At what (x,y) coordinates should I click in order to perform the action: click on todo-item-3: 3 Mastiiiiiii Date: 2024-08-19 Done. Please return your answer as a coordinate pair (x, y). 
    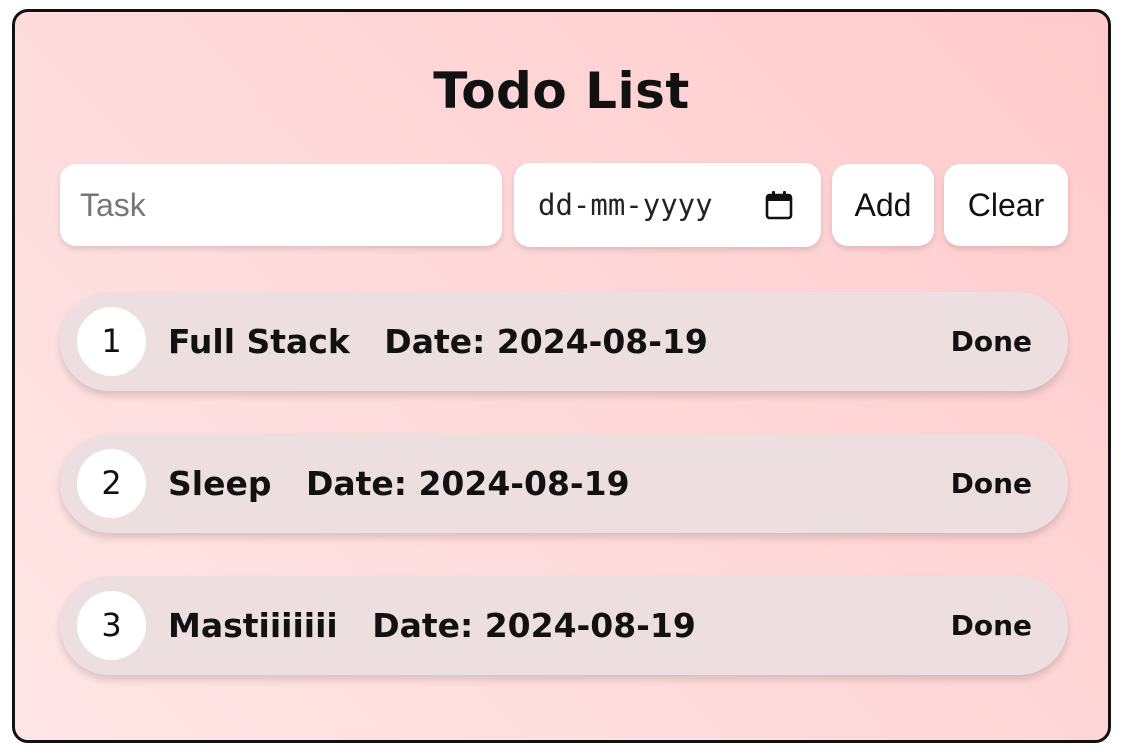
    Looking at the image, I should click on (564, 625).